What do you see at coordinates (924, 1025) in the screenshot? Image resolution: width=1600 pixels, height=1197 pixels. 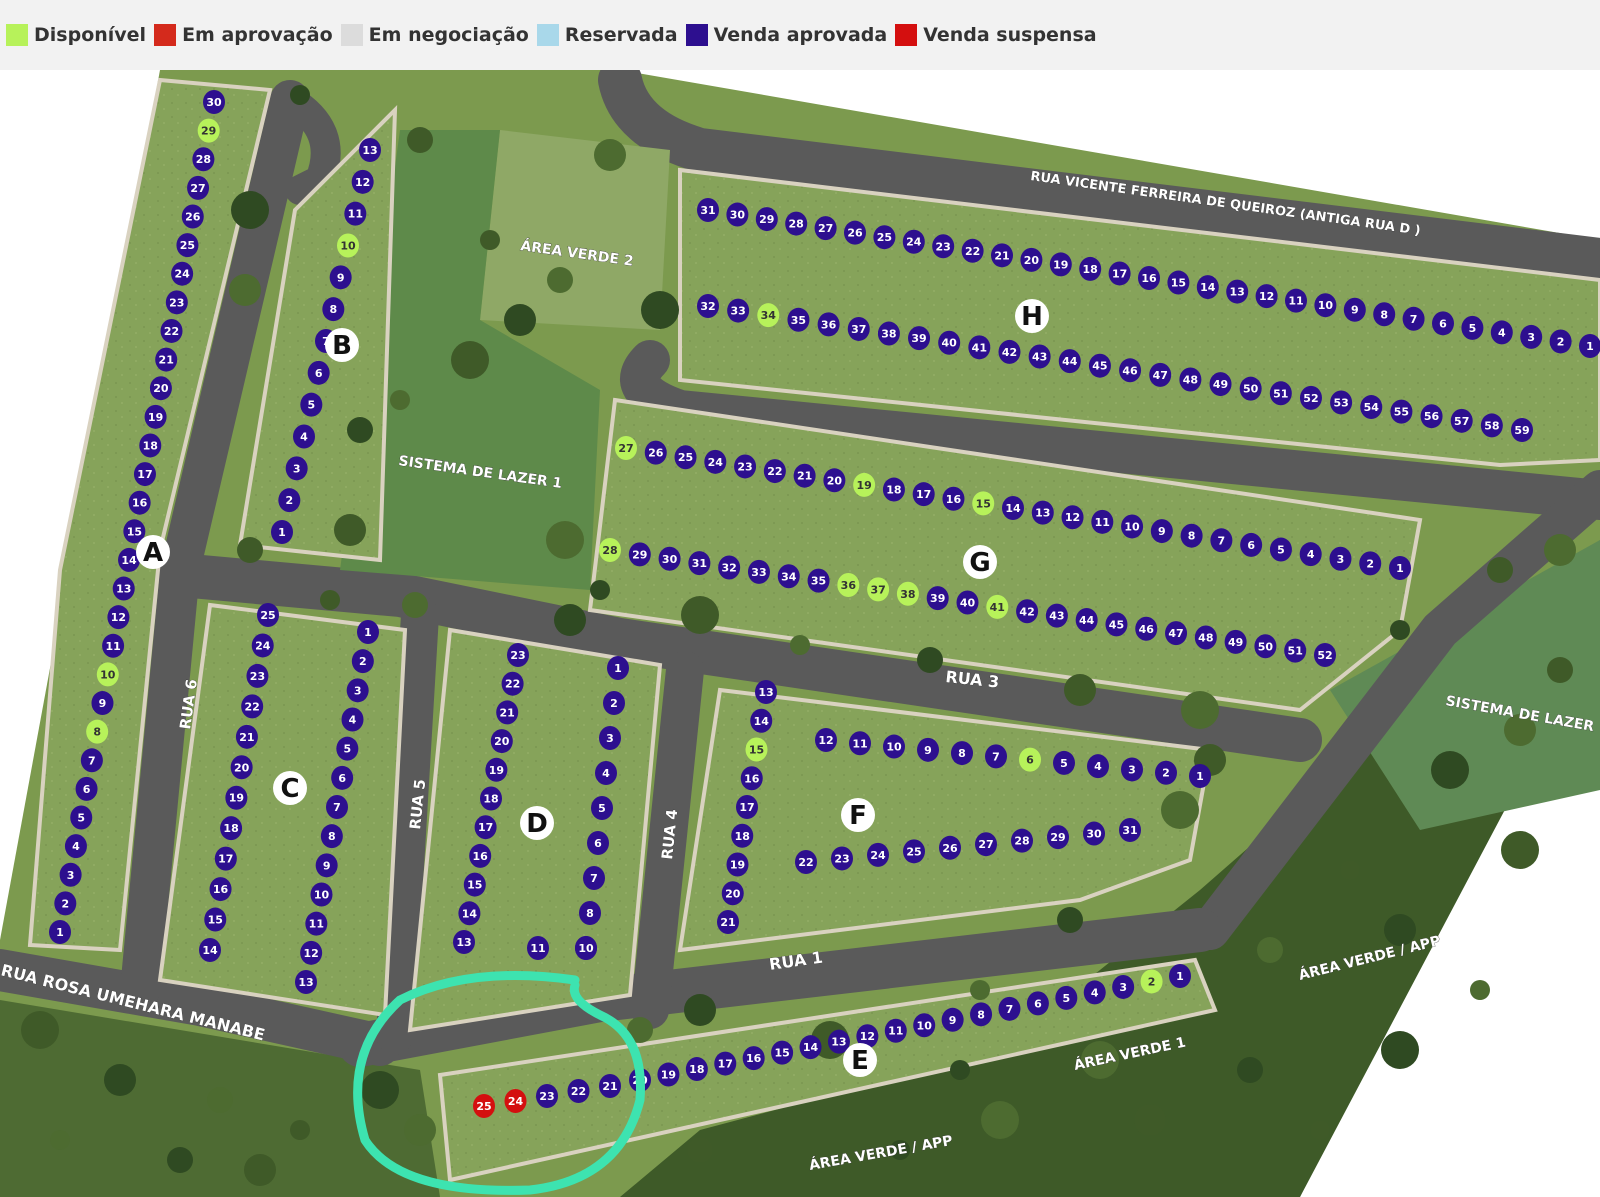 I see `lot-marker-e-10: 10` at bounding box center [924, 1025].